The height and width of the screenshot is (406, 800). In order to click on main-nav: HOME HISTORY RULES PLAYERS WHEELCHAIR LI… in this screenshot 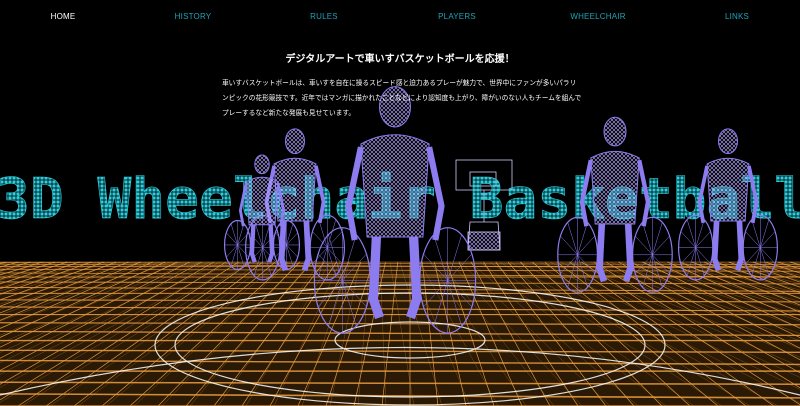, I will do `click(400, 17)`.